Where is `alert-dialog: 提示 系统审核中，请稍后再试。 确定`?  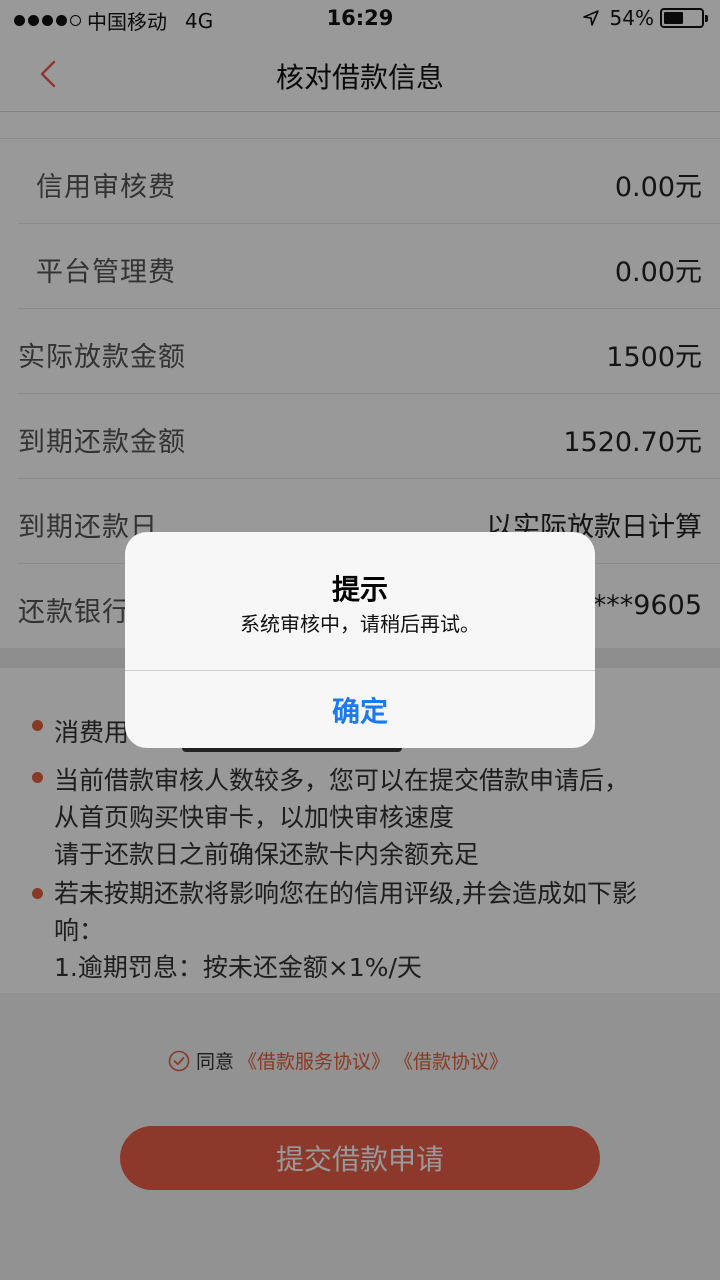 alert-dialog: 提示 系统审核中，请稍后再试。 确定 is located at coordinates (360, 640).